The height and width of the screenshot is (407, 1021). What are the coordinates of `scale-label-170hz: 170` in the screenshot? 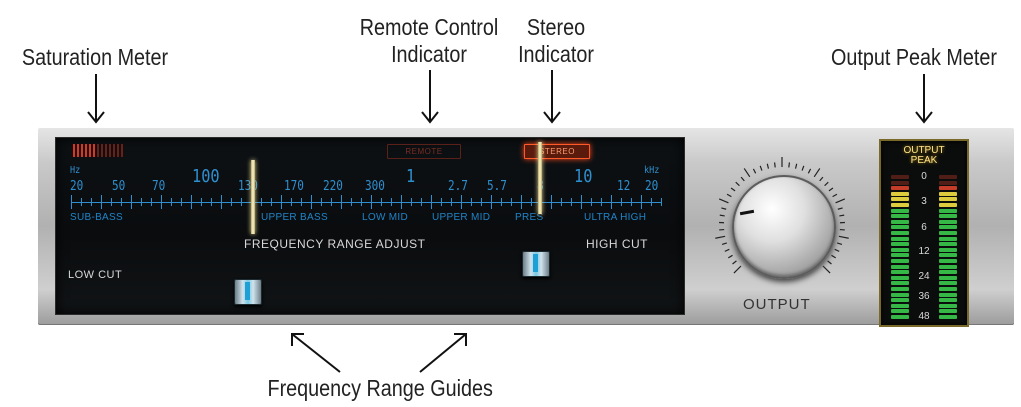 It's located at (294, 186).